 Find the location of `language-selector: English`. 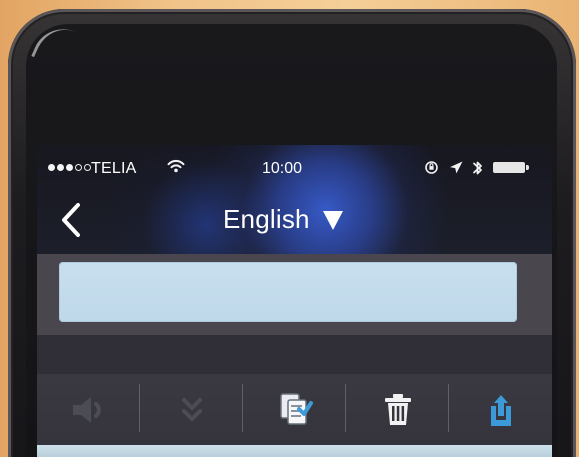

language-selector: English is located at coordinates (283, 219).